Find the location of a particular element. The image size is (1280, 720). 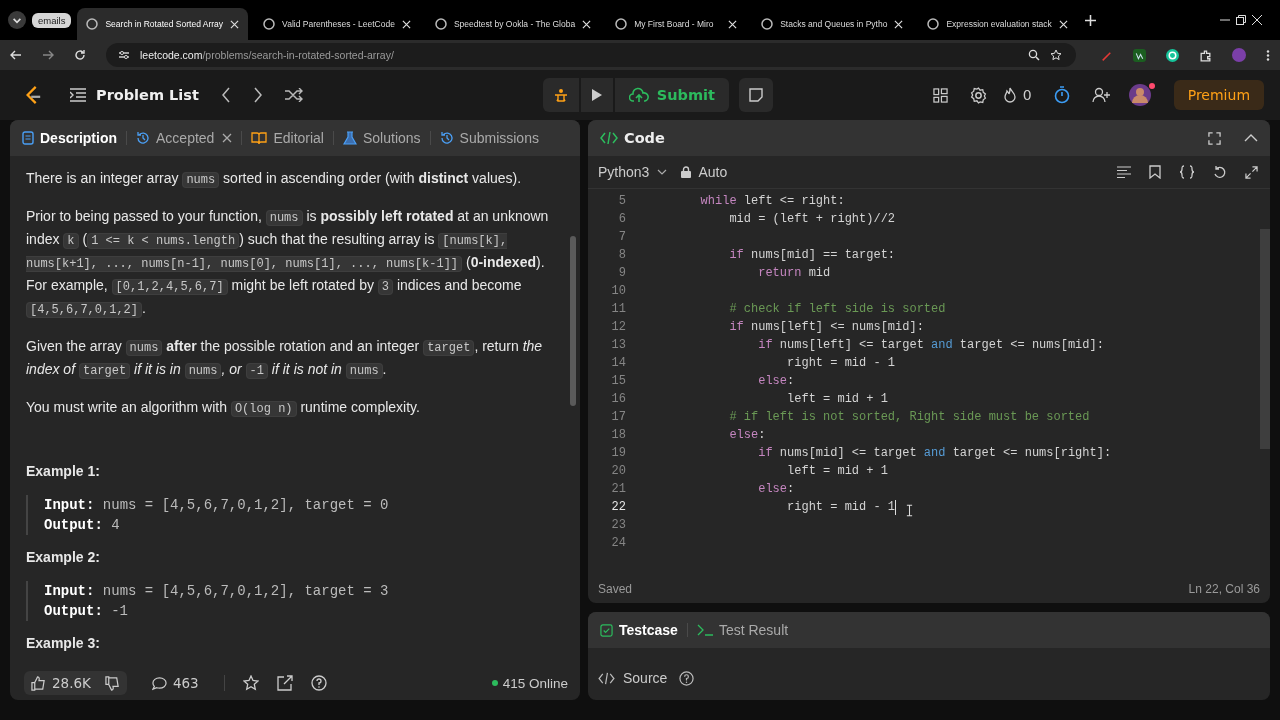

panel-tab: Description is located at coordinates (69, 138).